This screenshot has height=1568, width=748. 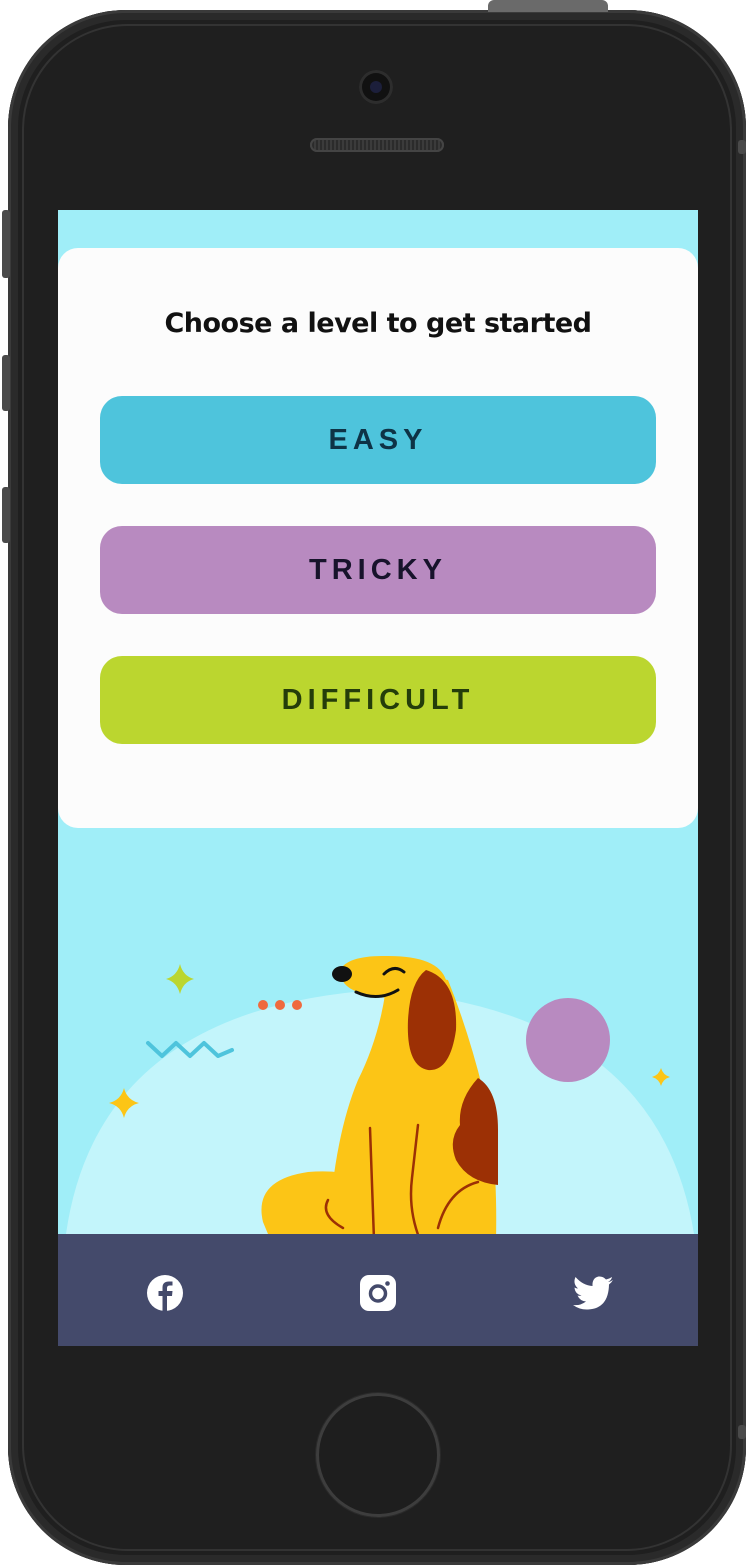 What do you see at coordinates (342, 974) in the screenshot?
I see `dog-nose` at bounding box center [342, 974].